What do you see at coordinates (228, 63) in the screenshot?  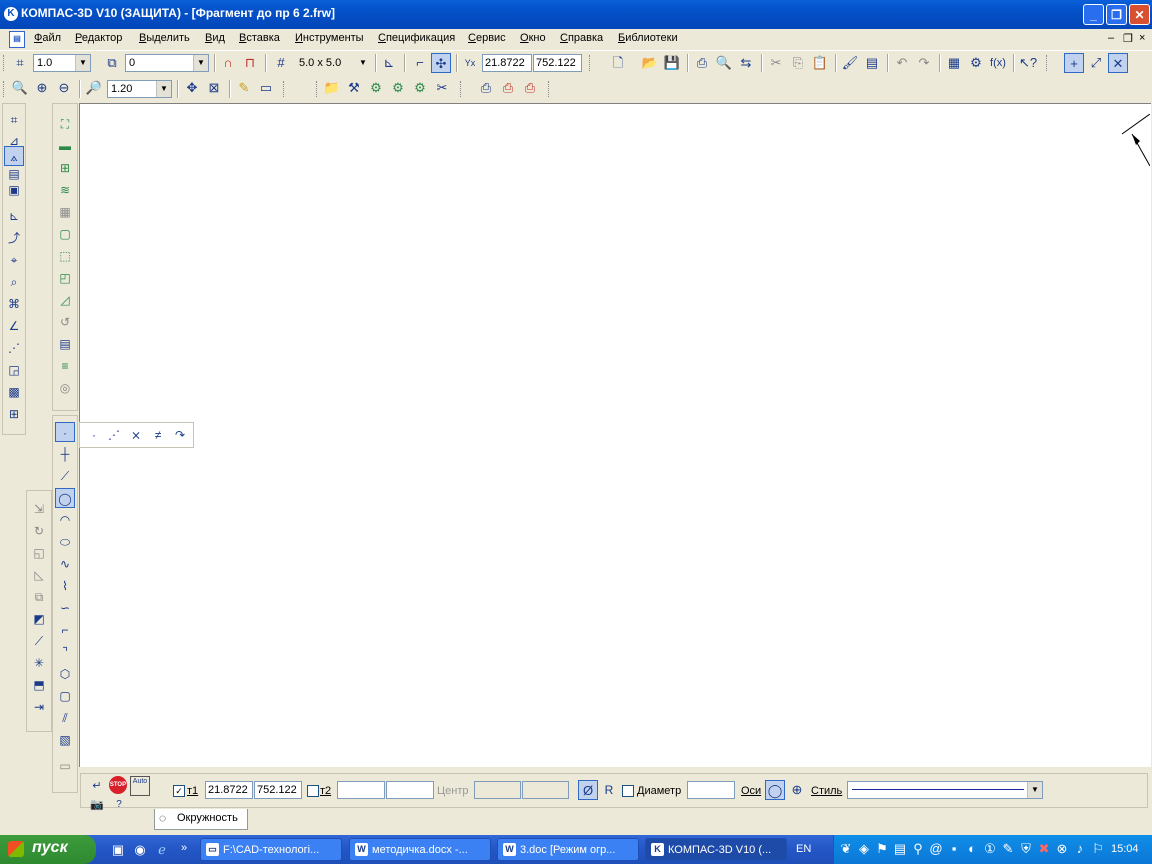 I see `snap-magnet-icon: ∩` at bounding box center [228, 63].